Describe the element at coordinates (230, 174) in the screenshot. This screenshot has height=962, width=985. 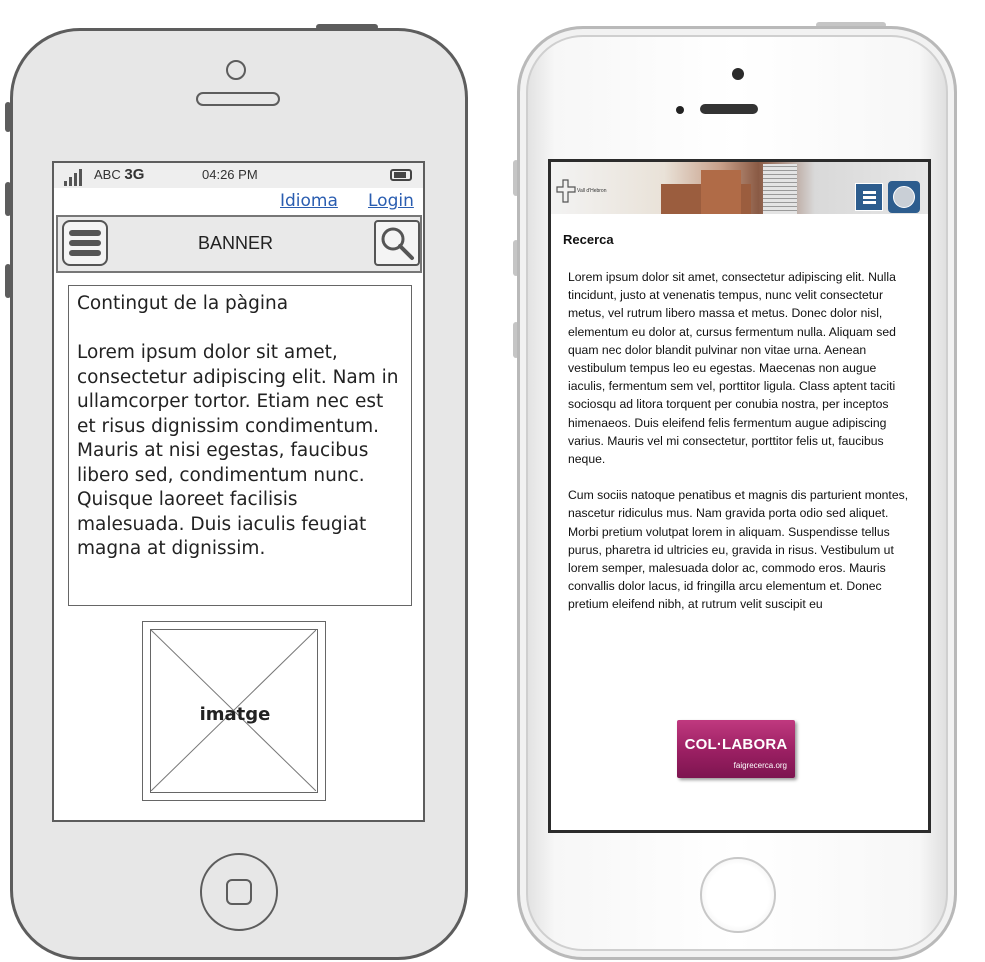
I see `status-time: 04:26 PM` at that location.